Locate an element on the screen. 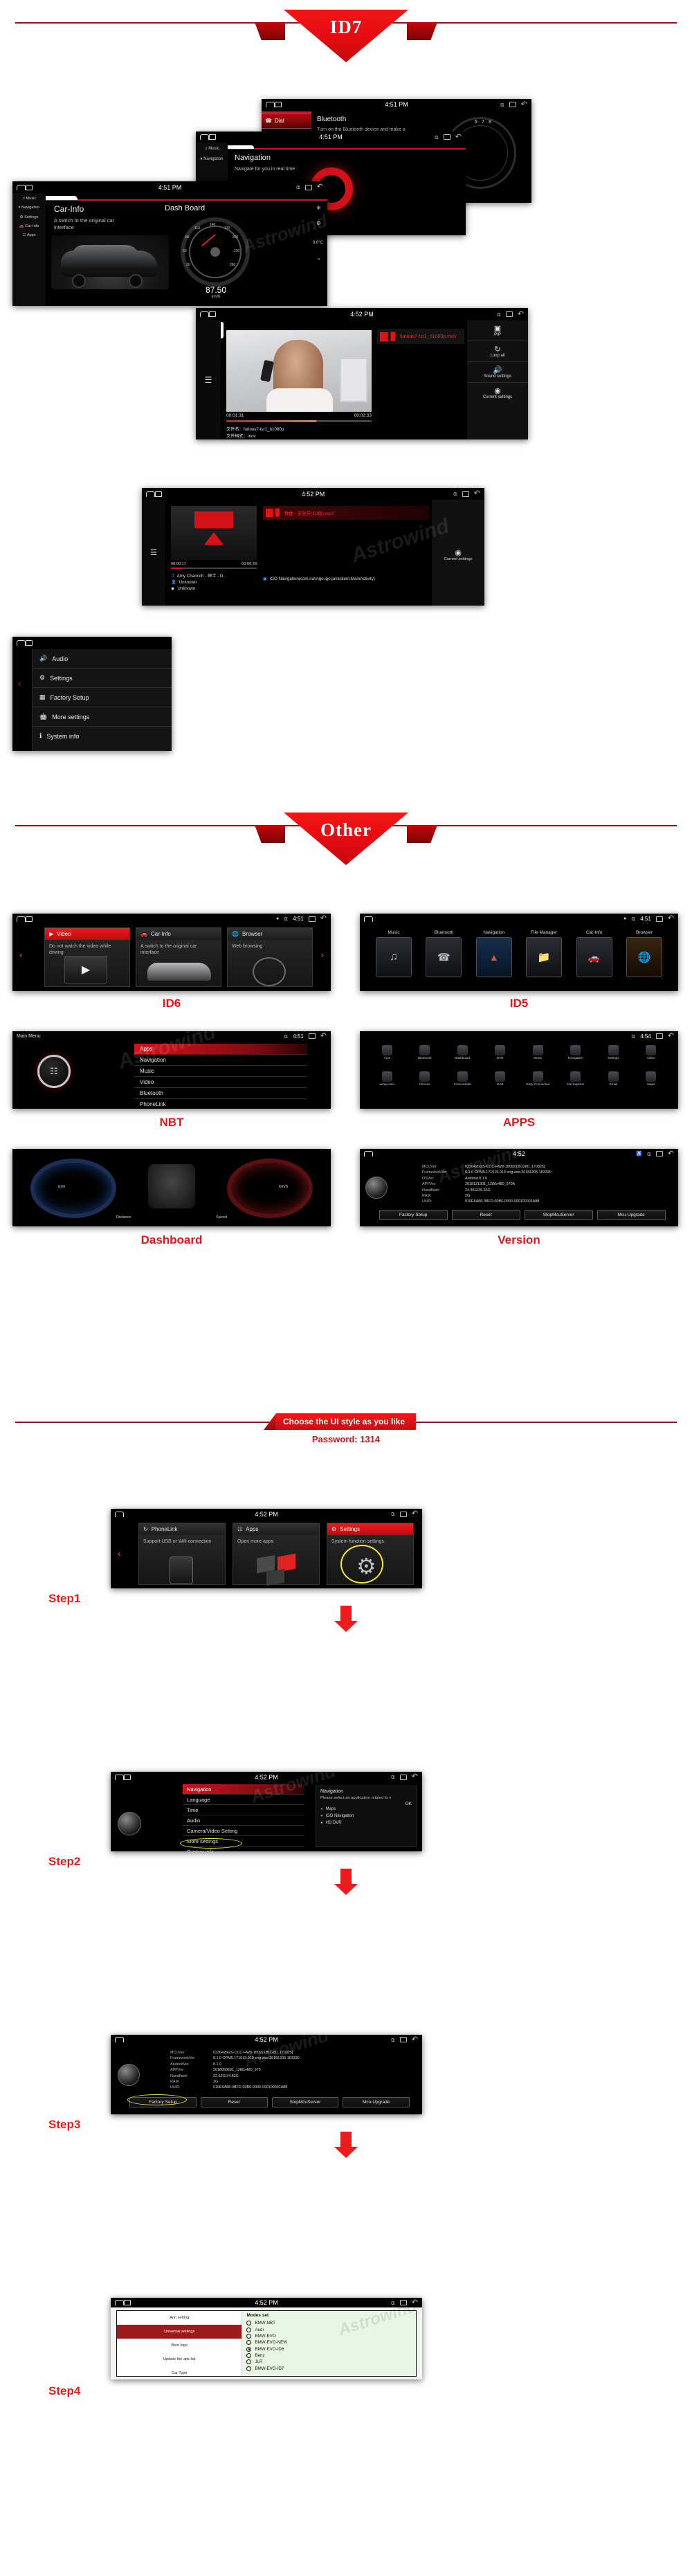 The image size is (692, 2576). app-concentrate: Concentrate is located at coordinates (462, 1078).